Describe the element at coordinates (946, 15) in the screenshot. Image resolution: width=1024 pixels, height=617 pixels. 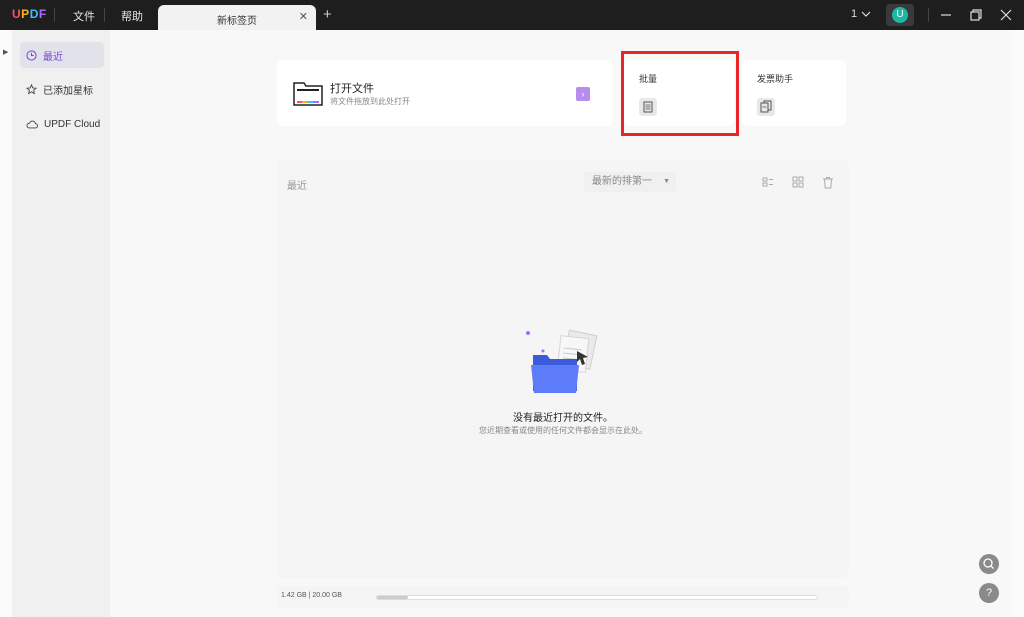
I see `minimize-icon` at that location.